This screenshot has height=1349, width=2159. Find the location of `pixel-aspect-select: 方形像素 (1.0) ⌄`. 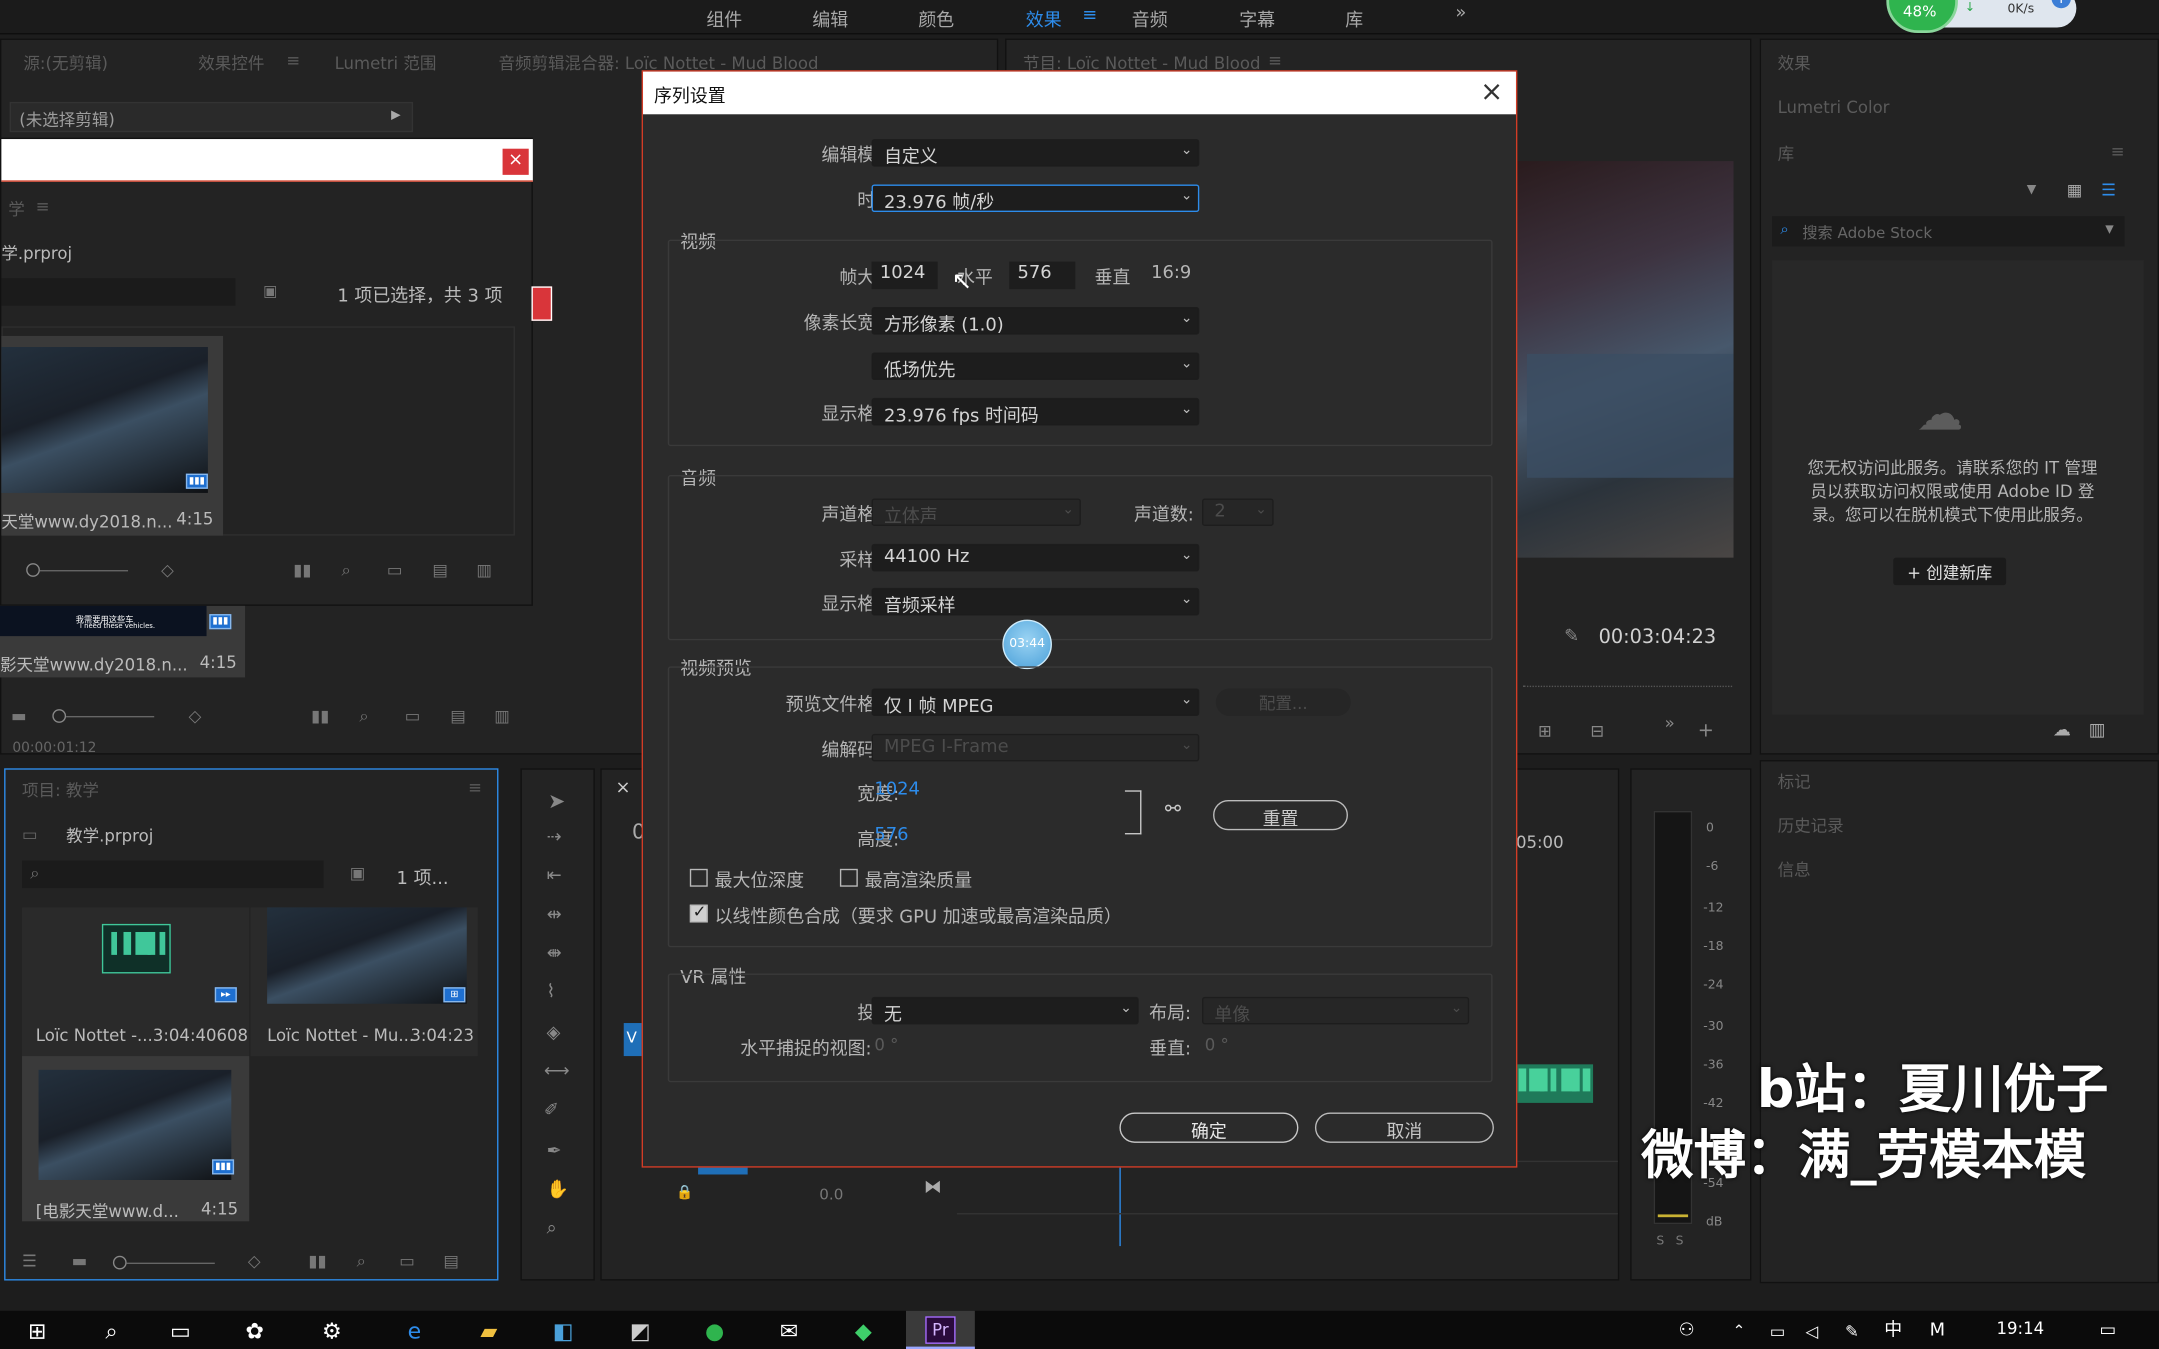

pixel-aspect-select: 方形像素 (1.0) ⌄ is located at coordinates (1035, 321).